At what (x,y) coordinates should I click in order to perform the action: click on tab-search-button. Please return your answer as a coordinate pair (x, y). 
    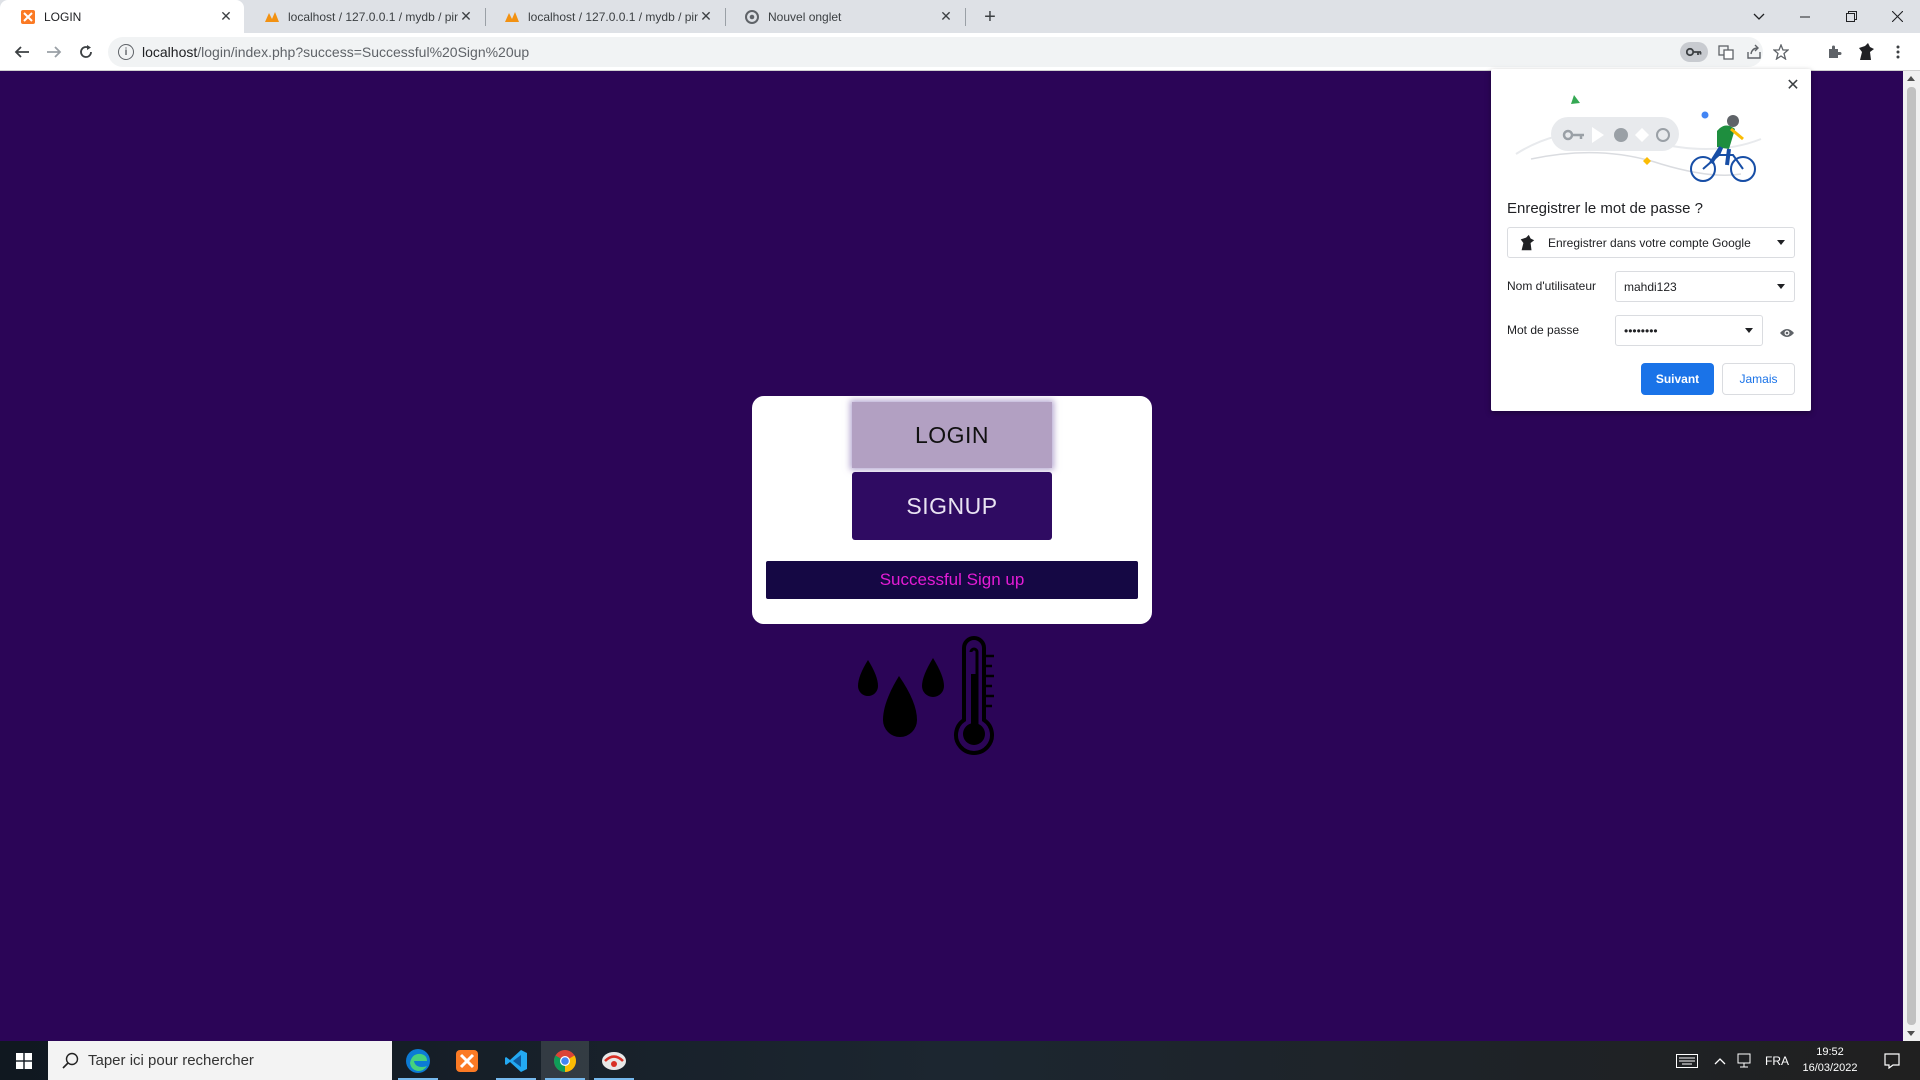
    Looking at the image, I should click on (1759, 16).